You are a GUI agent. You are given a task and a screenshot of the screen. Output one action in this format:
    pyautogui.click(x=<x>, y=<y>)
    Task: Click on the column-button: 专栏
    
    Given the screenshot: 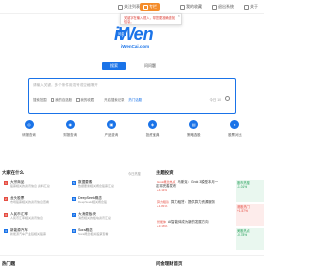 What is the action you would take?
    pyautogui.click(x=150, y=7)
    